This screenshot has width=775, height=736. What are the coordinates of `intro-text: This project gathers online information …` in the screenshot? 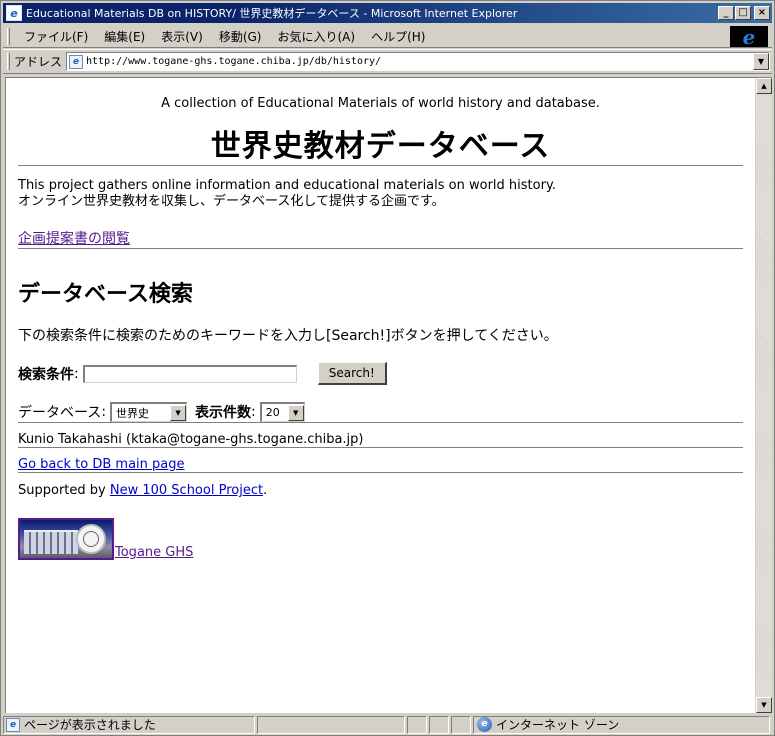 It's located at (380, 194).